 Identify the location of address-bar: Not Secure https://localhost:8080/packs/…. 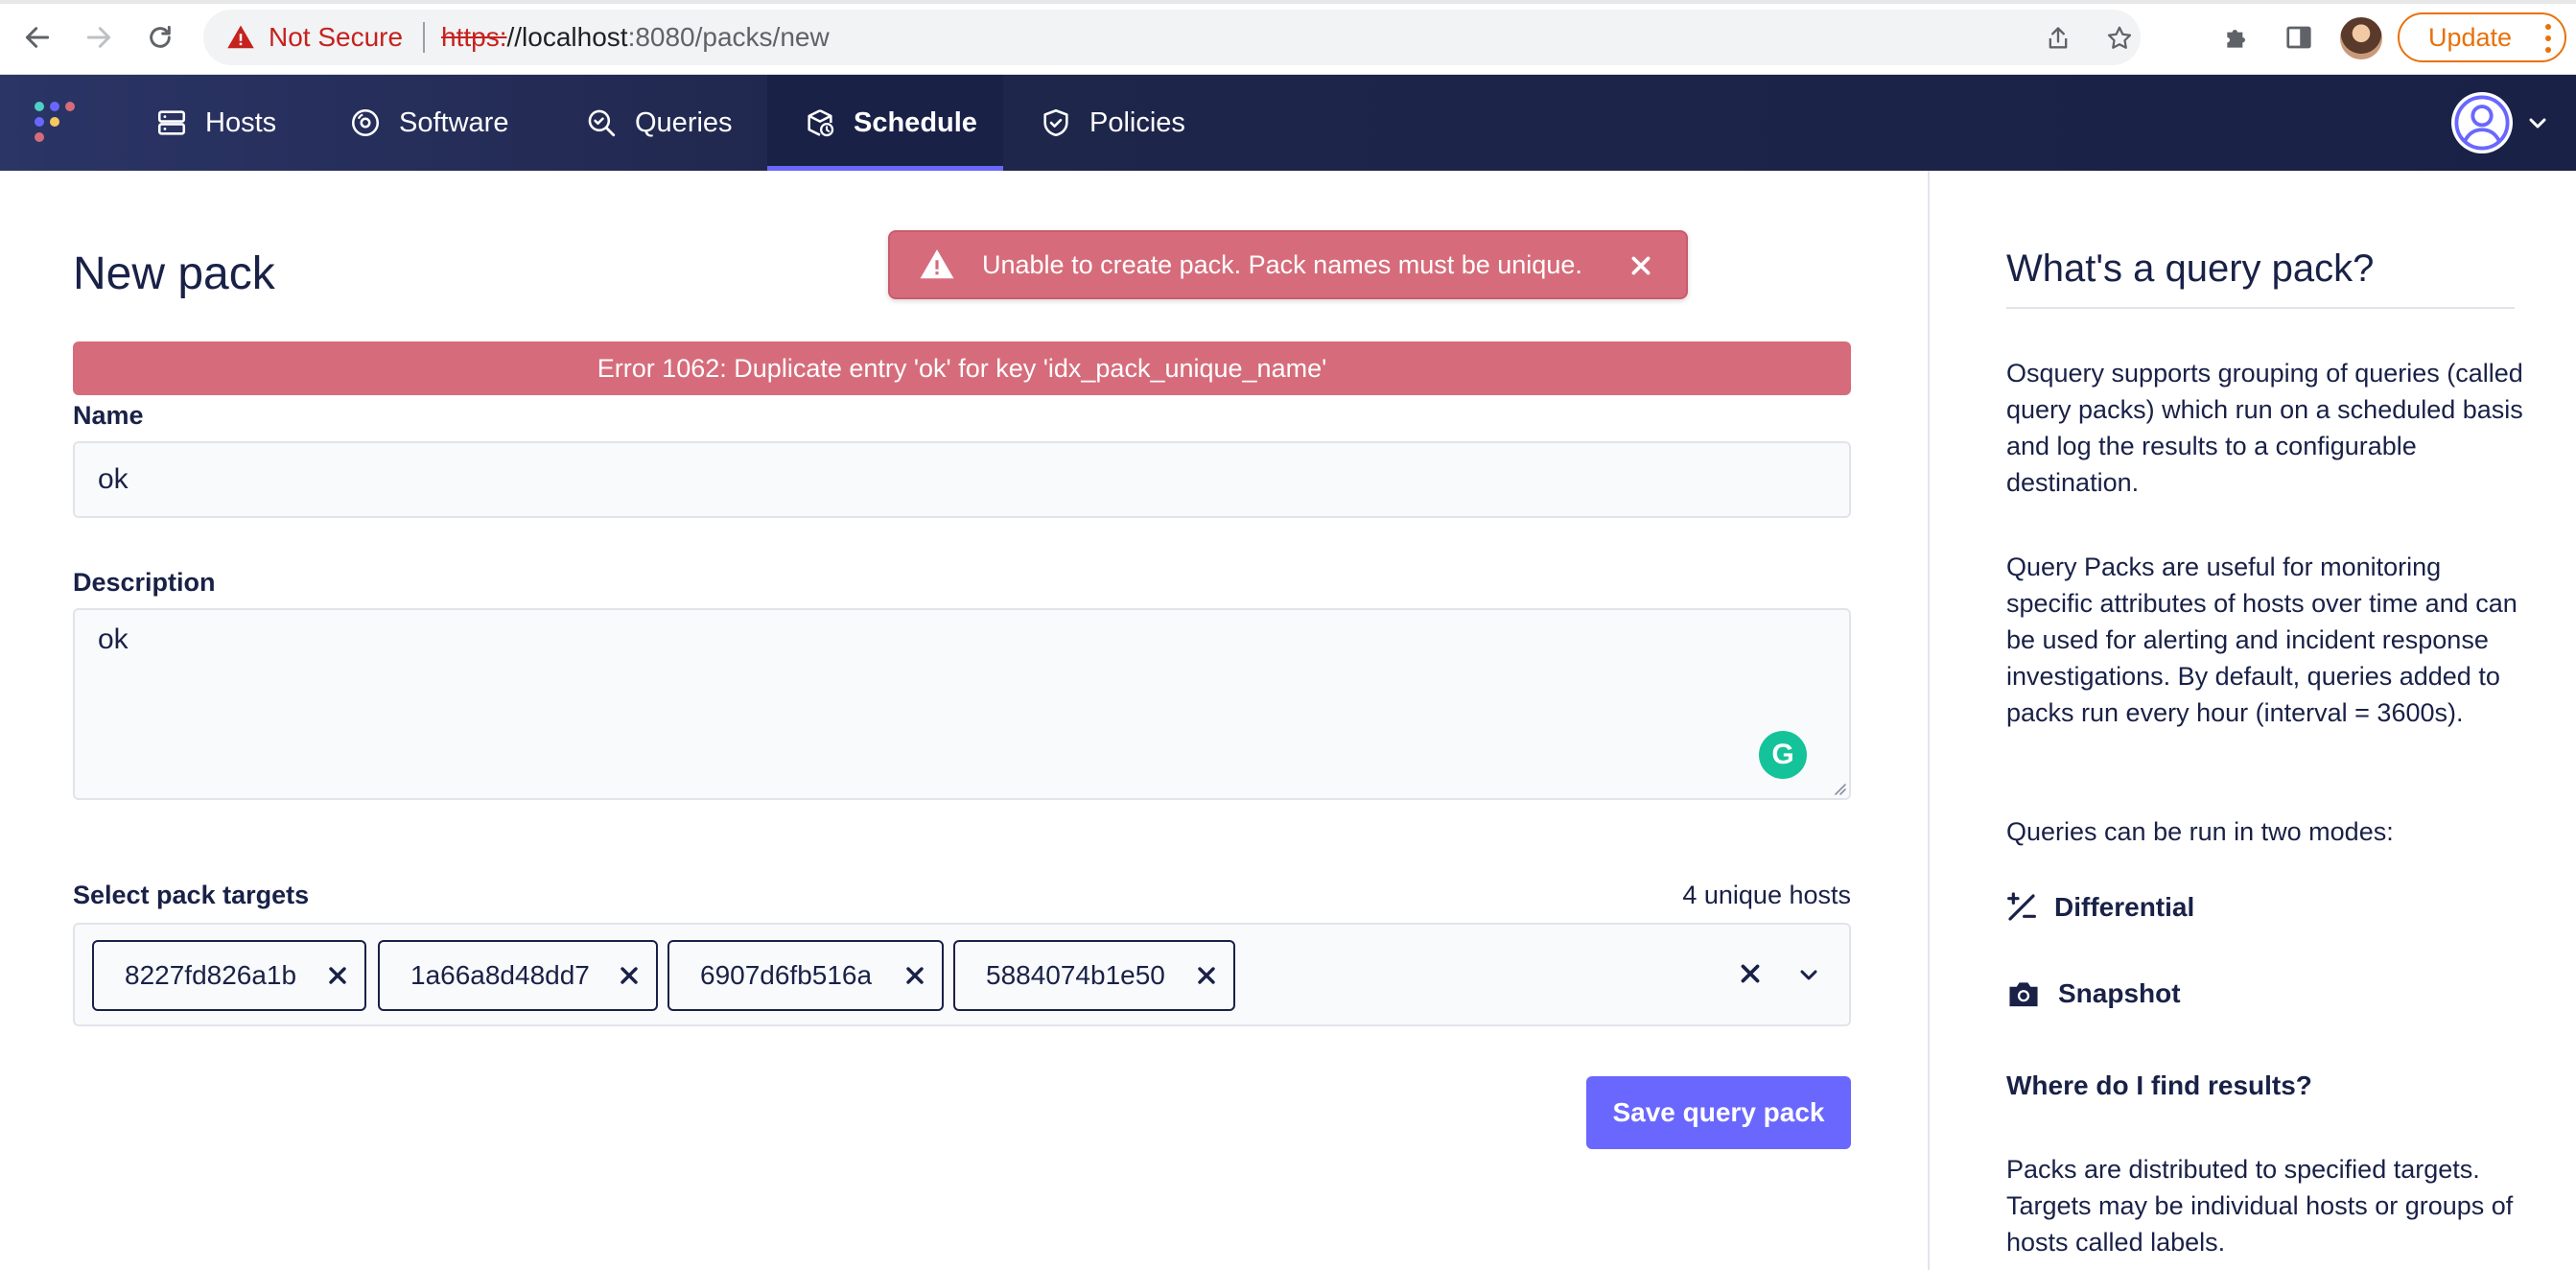
(1172, 37).